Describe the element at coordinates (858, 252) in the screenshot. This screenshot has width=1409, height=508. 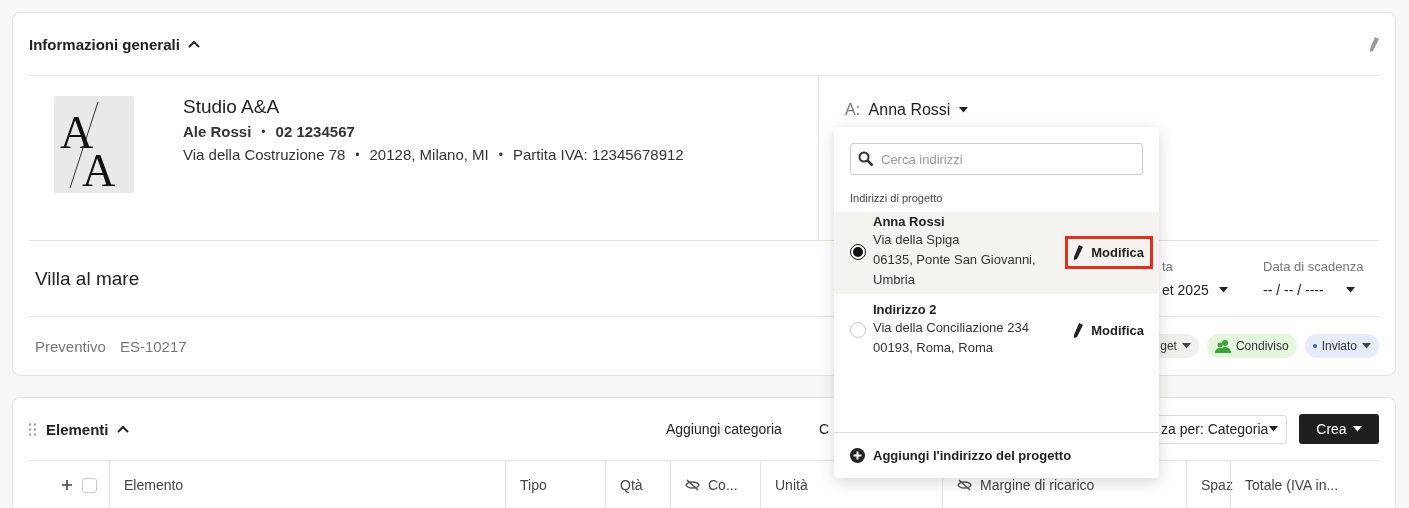
I see `radio-button` at that location.